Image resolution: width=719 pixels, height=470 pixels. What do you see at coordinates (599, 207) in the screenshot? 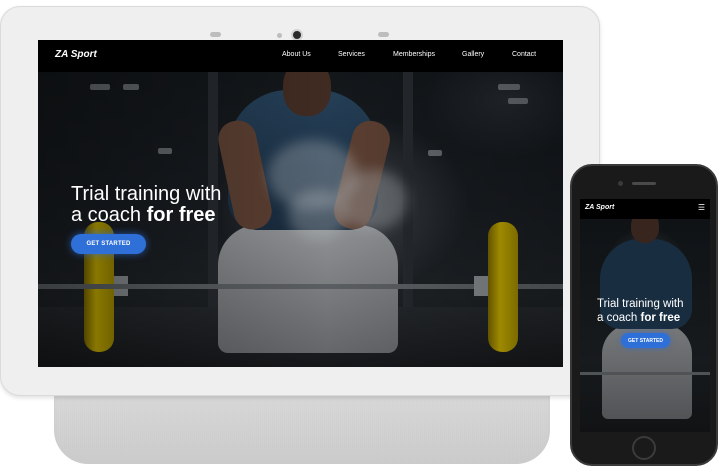
I see `mobile-brand-logo: ZA Sport` at bounding box center [599, 207].